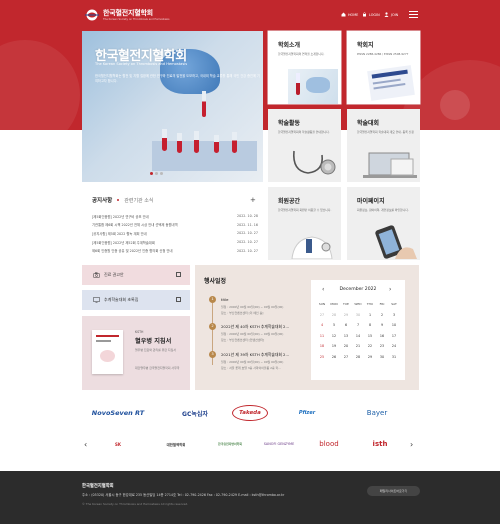  What do you see at coordinates (98, 486) in the screenshot?
I see `footer-org-name: 한국혈전지혈학회` at bounding box center [98, 486].